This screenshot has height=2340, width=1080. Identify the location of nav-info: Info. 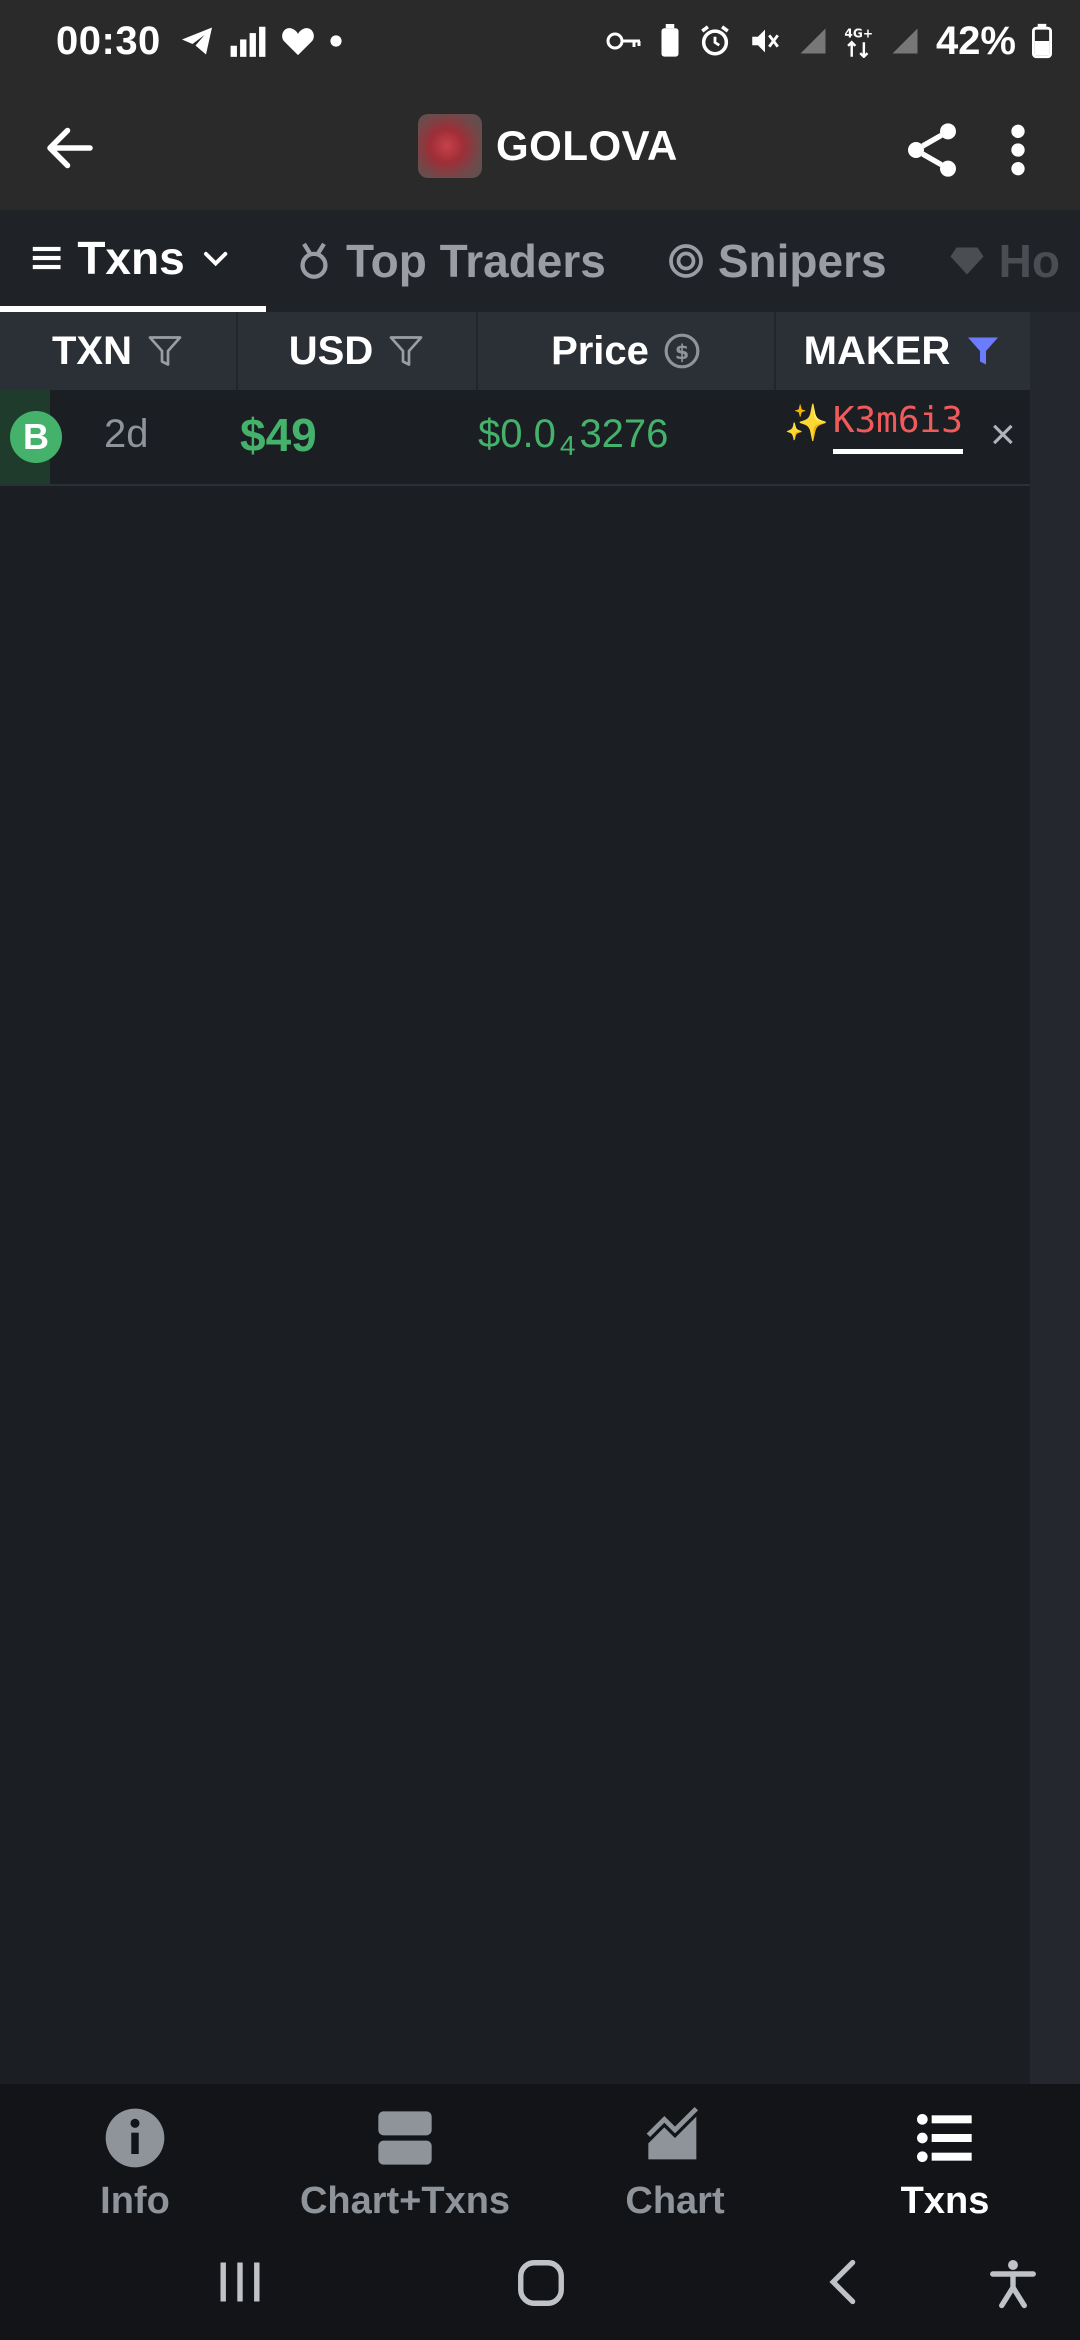
(135, 2155).